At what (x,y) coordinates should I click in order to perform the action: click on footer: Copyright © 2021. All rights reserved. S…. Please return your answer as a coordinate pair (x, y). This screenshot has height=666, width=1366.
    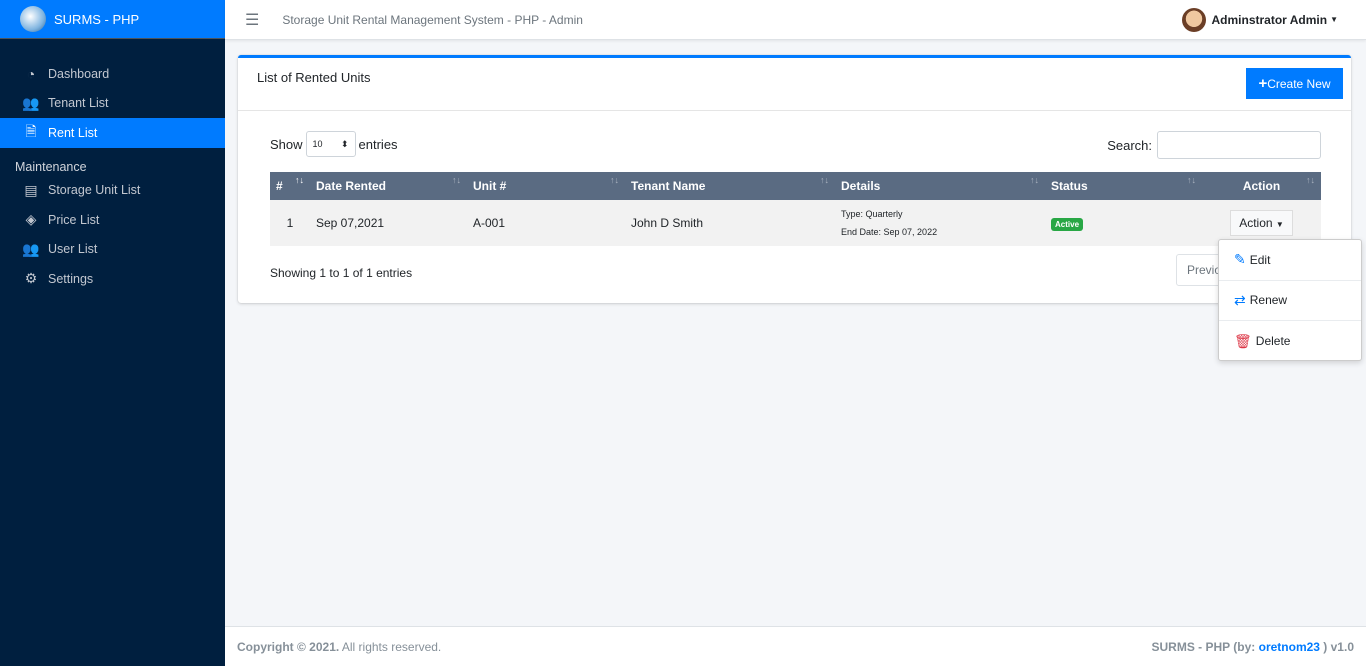
    Looking at the image, I should click on (795, 646).